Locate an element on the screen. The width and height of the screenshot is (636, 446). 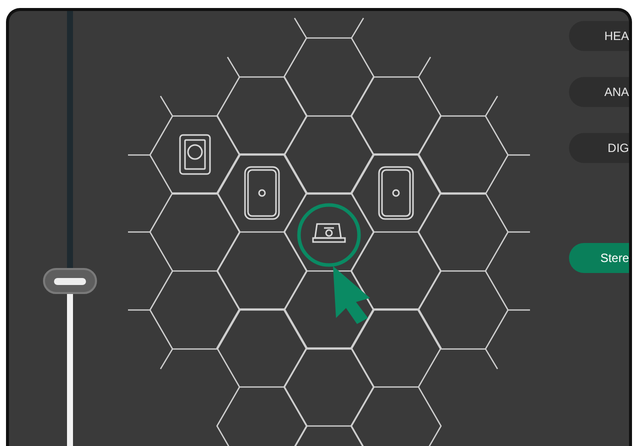
subwoofer-icon is located at coordinates (195, 154).